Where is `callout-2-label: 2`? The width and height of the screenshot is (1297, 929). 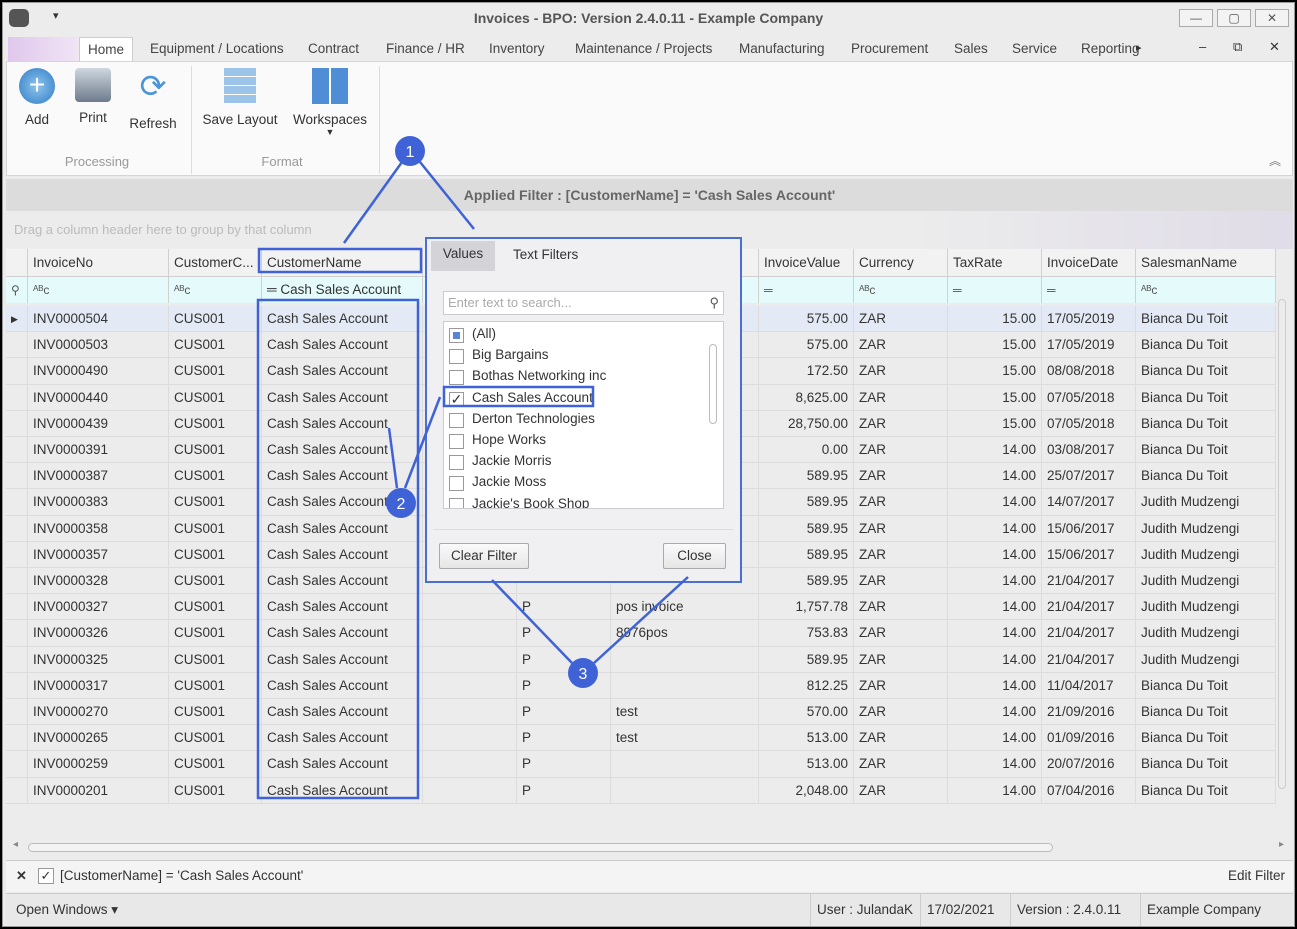
callout-2-label: 2 is located at coordinates (401, 504).